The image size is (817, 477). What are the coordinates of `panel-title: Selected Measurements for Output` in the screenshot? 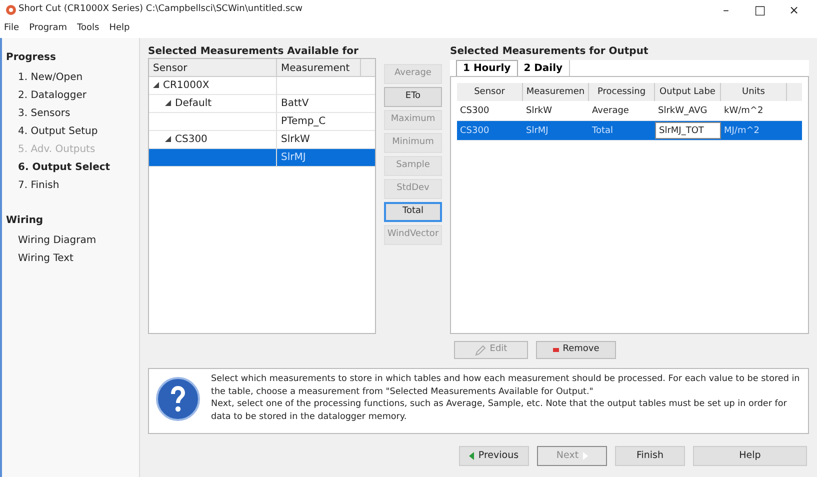 It's located at (550, 52).